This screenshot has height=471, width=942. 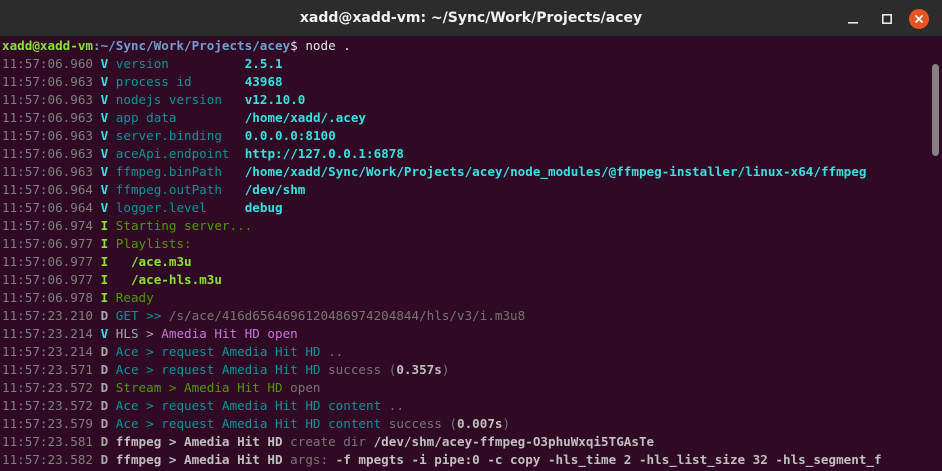 I want to click on playlist-item: /ace.m3u, so click(x=153, y=261).